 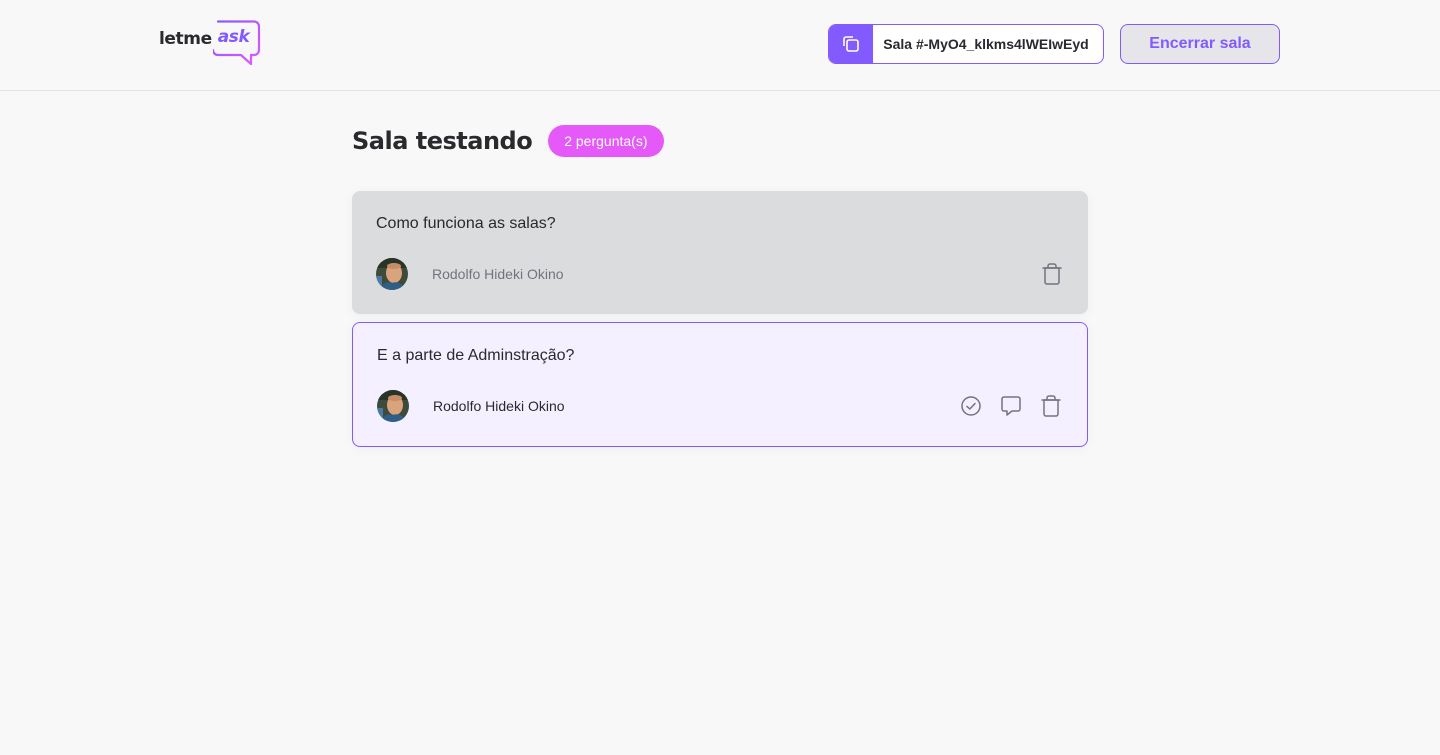 I want to click on logo-speech-bubble: ask, so click(x=236, y=43).